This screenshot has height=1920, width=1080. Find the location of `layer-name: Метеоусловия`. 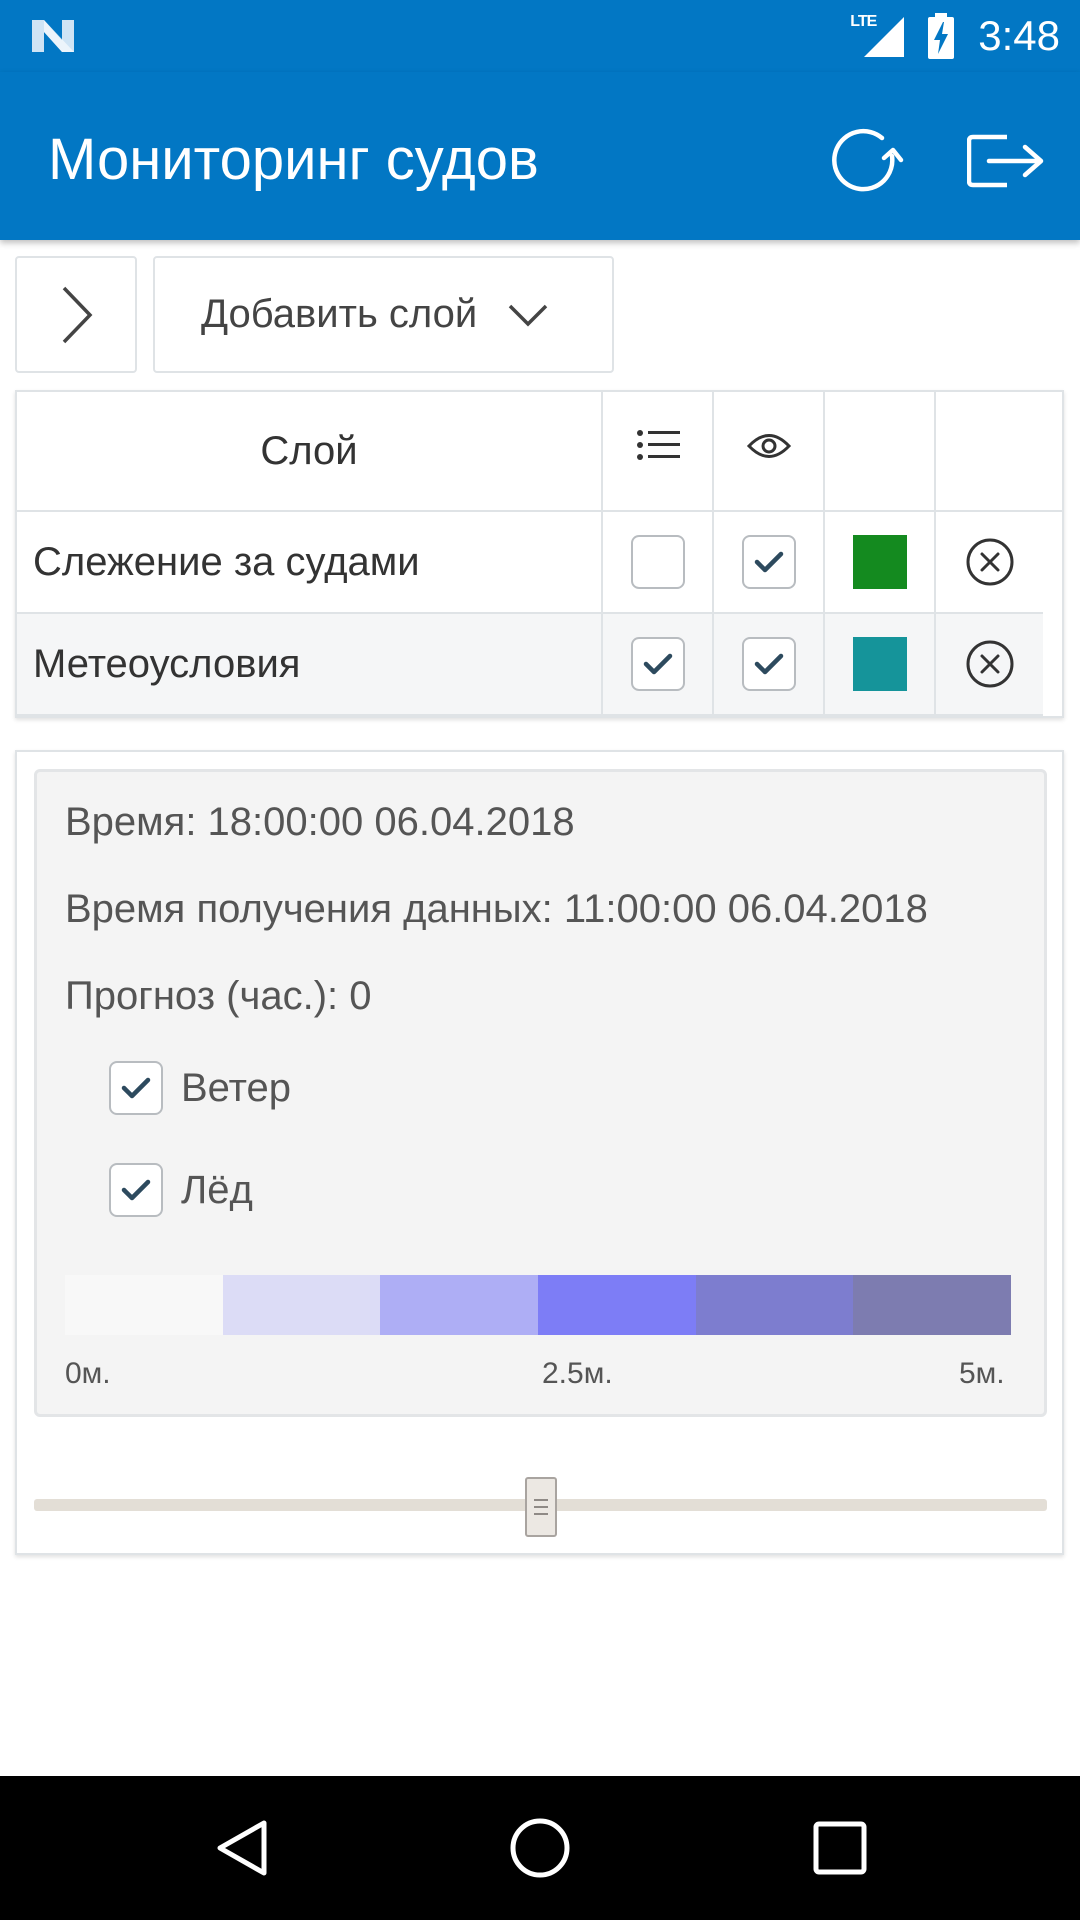

layer-name: Метеоусловия is located at coordinates (310, 664).